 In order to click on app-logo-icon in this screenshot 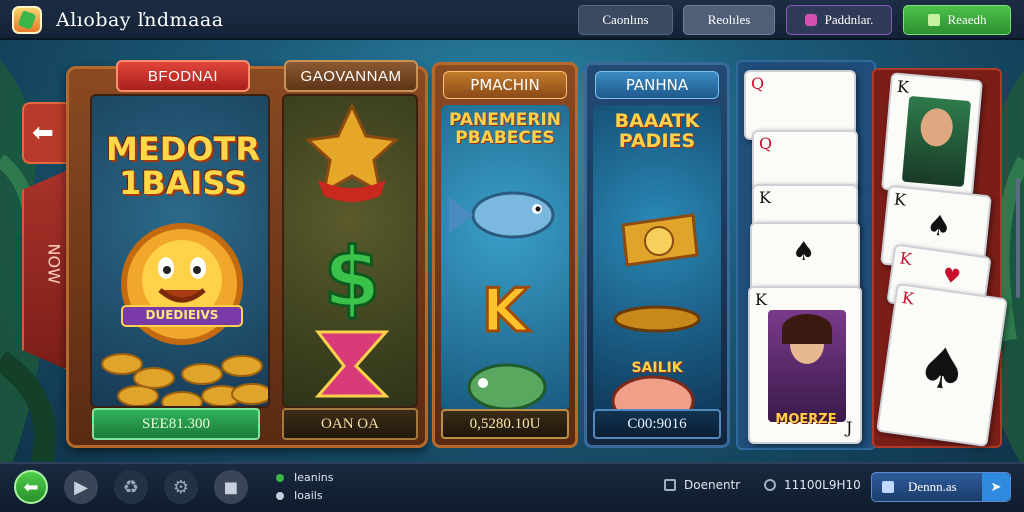, I will do `click(27, 20)`.